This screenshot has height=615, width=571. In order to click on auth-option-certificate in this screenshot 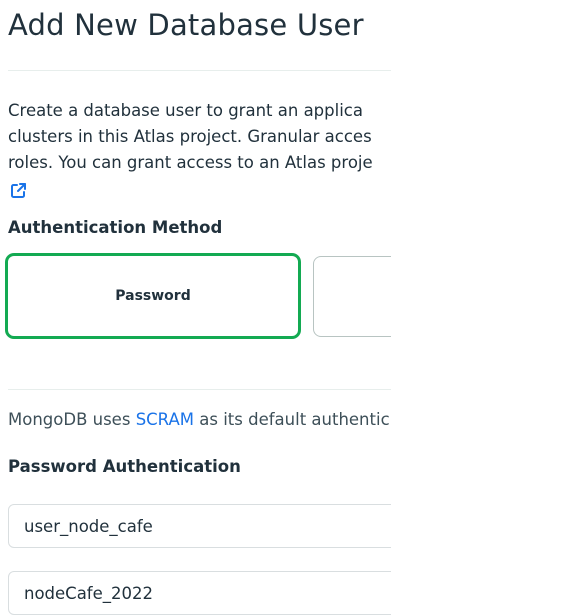, I will do `click(352, 296)`.